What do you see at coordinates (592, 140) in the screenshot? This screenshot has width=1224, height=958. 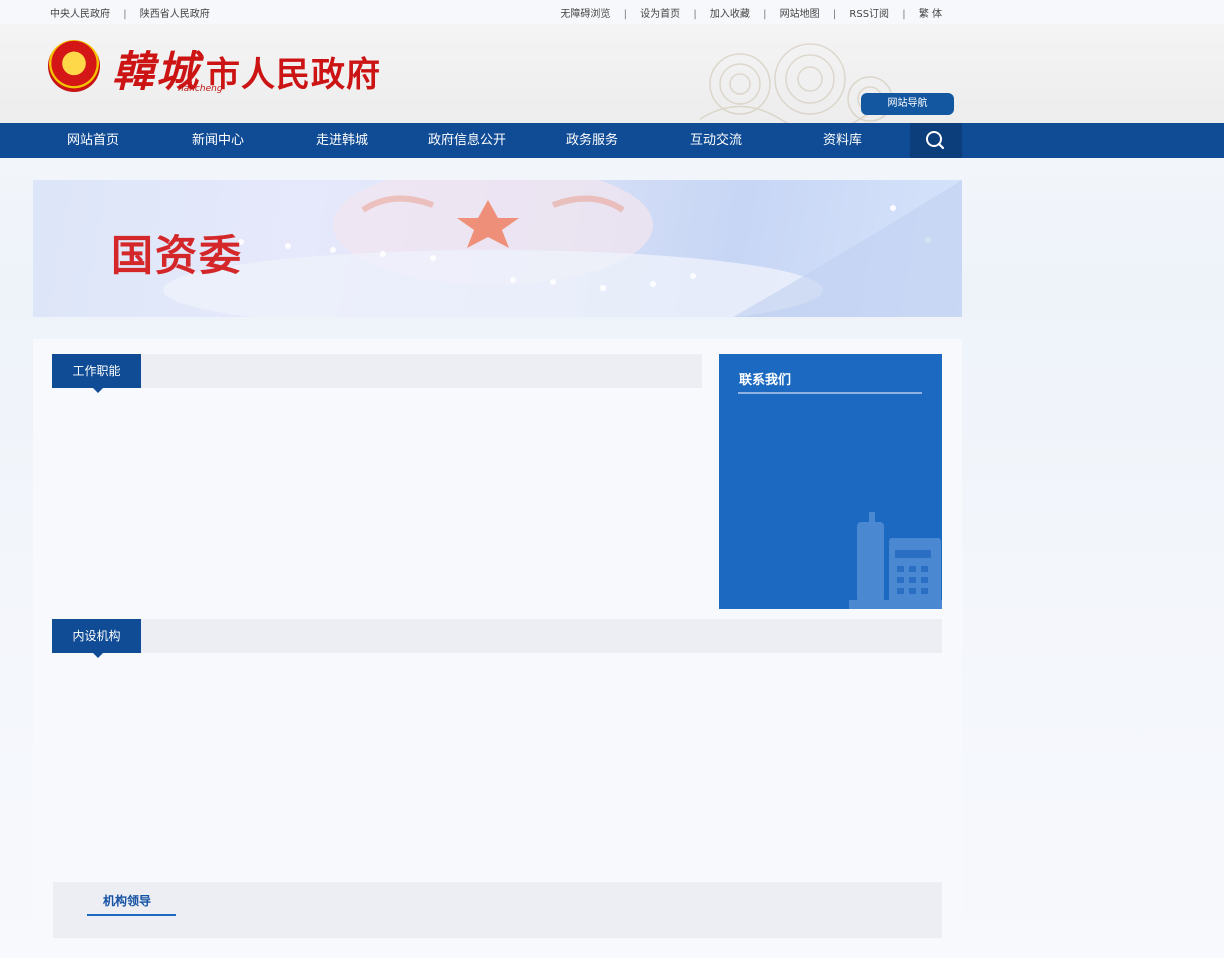 I see `nav-services: 政务服务` at bounding box center [592, 140].